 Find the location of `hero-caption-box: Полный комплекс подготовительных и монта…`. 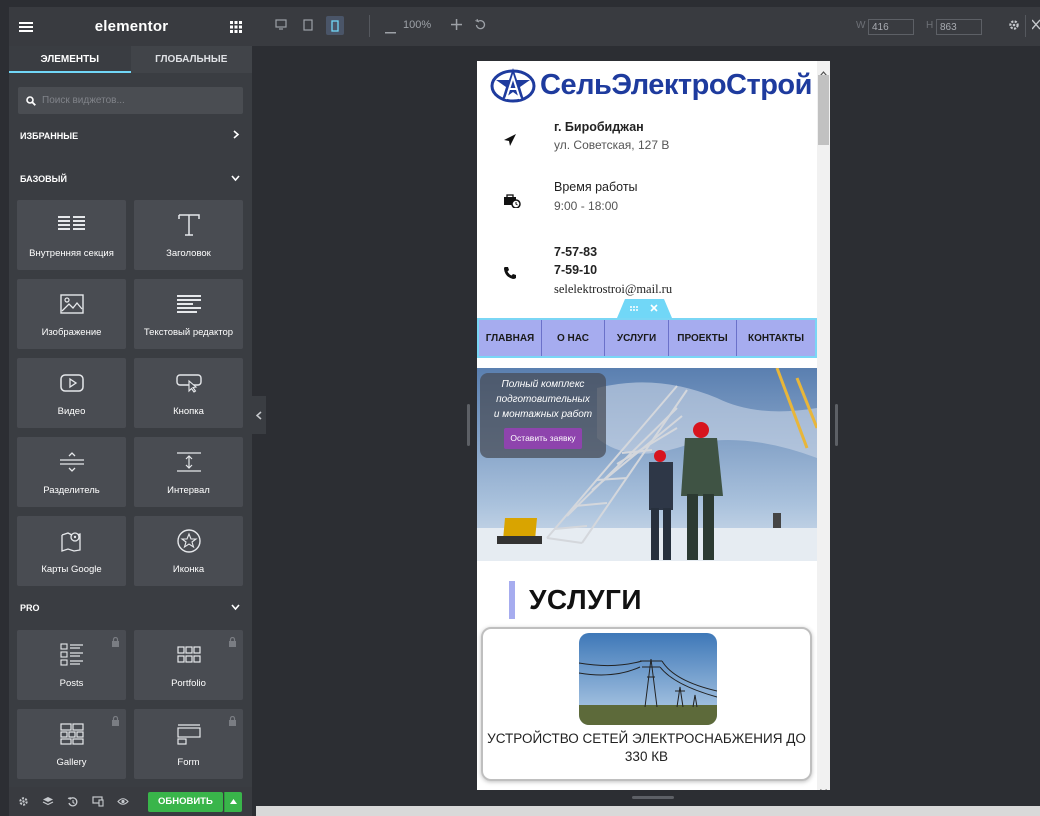

hero-caption-box: Полный комплекс подготовительных и монта… is located at coordinates (543, 415).